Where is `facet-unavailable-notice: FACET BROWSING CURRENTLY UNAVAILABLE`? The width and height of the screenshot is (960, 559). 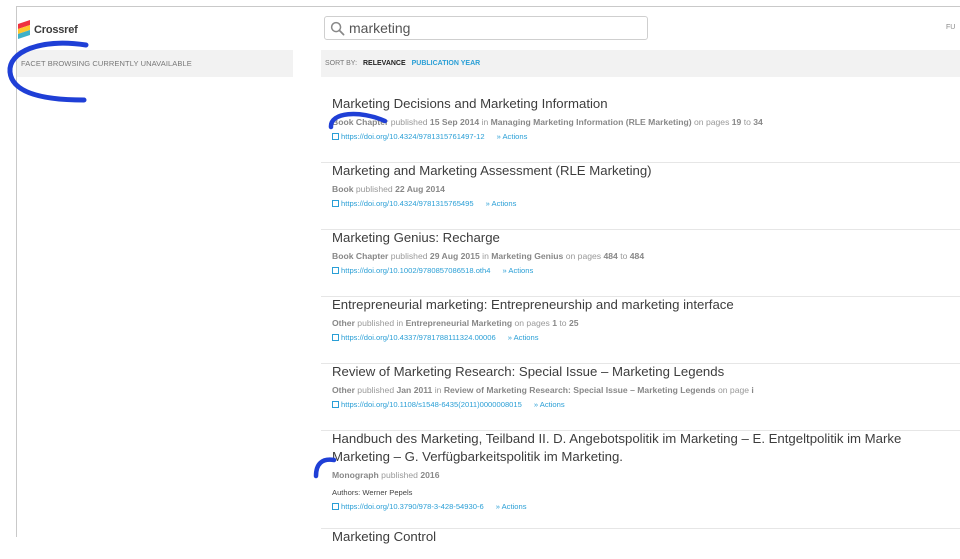
facet-unavailable-notice: FACET BROWSING CURRENTLY UNAVAILABLE is located at coordinates (106, 63).